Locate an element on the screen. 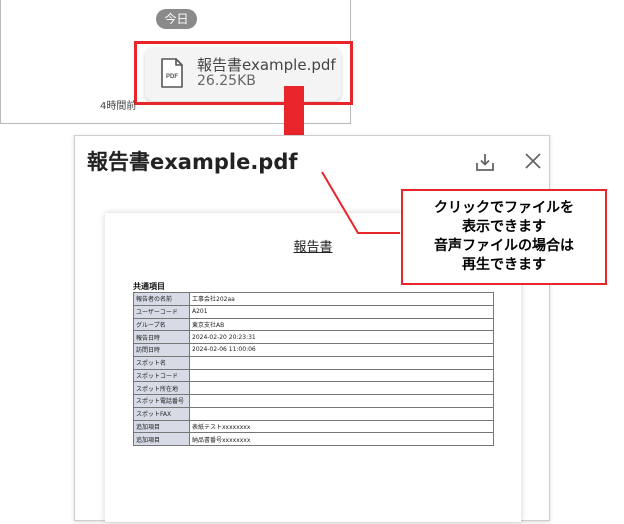 The width and height of the screenshot is (624, 524). table-row: ユーザーコード A201 is located at coordinates (313, 311).